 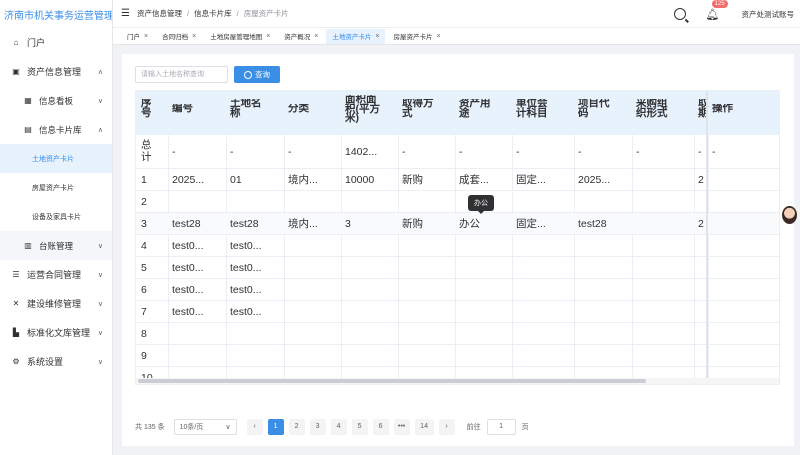 What do you see at coordinates (457, 202) in the screenshot?
I see `table-row: 2` at bounding box center [457, 202].